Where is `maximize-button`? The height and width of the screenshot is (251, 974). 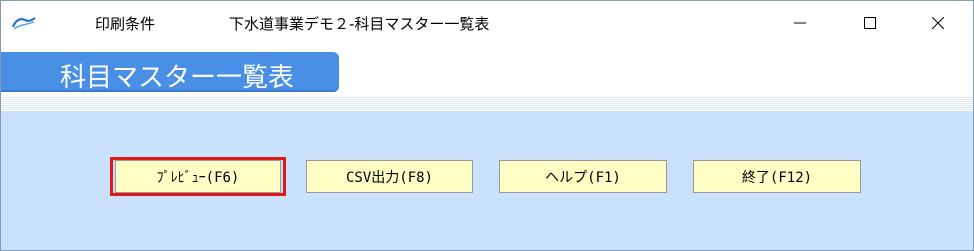
maximize-button is located at coordinates (870, 23).